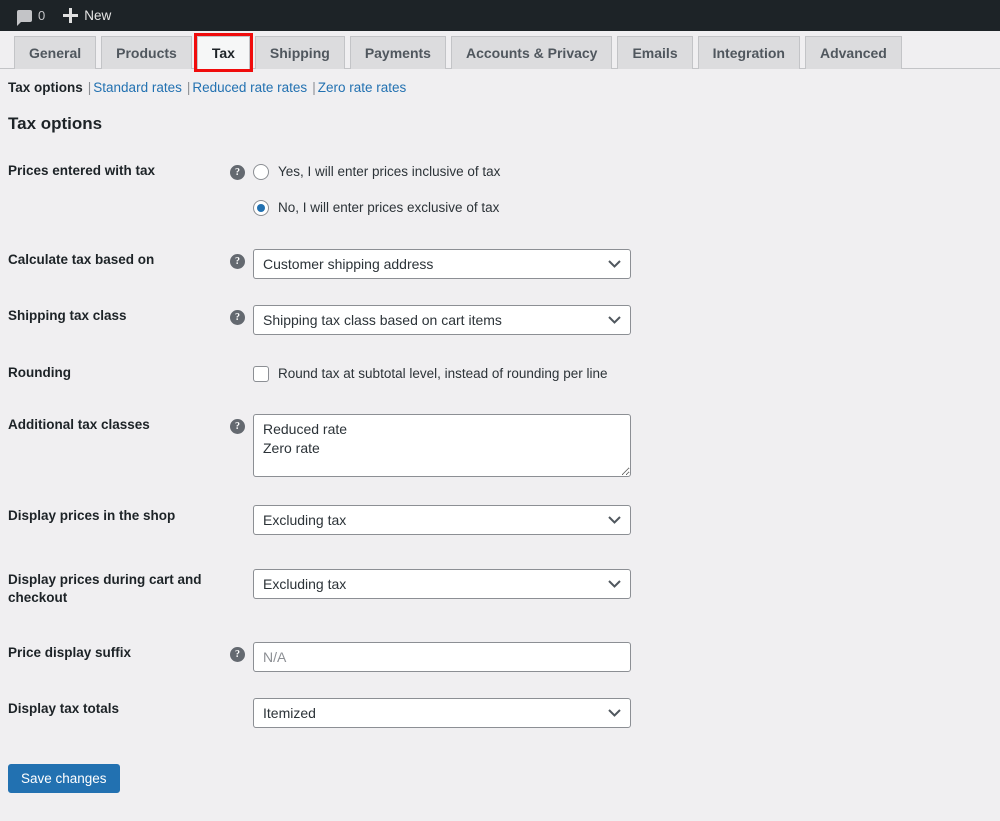  Describe the element at coordinates (137, 87) in the screenshot. I see `subnav-link-standard-rates: Standard rates` at that location.